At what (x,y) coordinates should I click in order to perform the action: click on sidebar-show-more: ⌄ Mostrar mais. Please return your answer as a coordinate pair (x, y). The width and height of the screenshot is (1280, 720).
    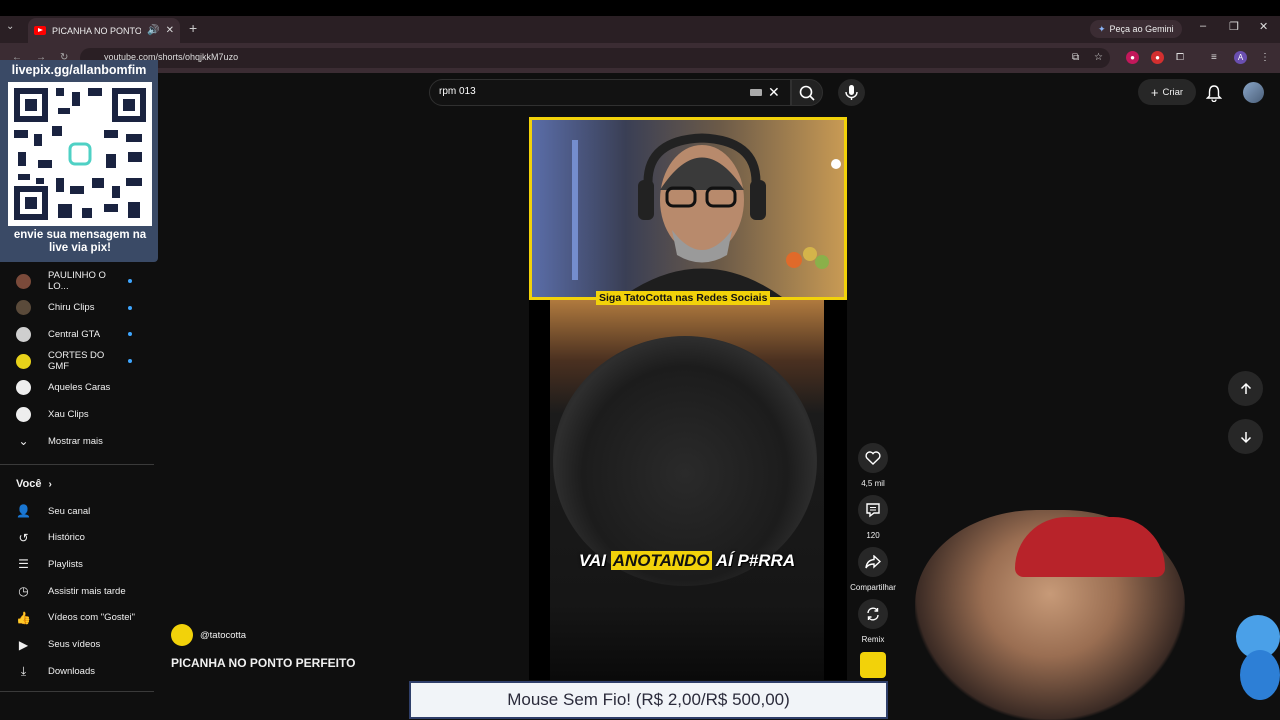
    Looking at the image, I should click on (77, 441).